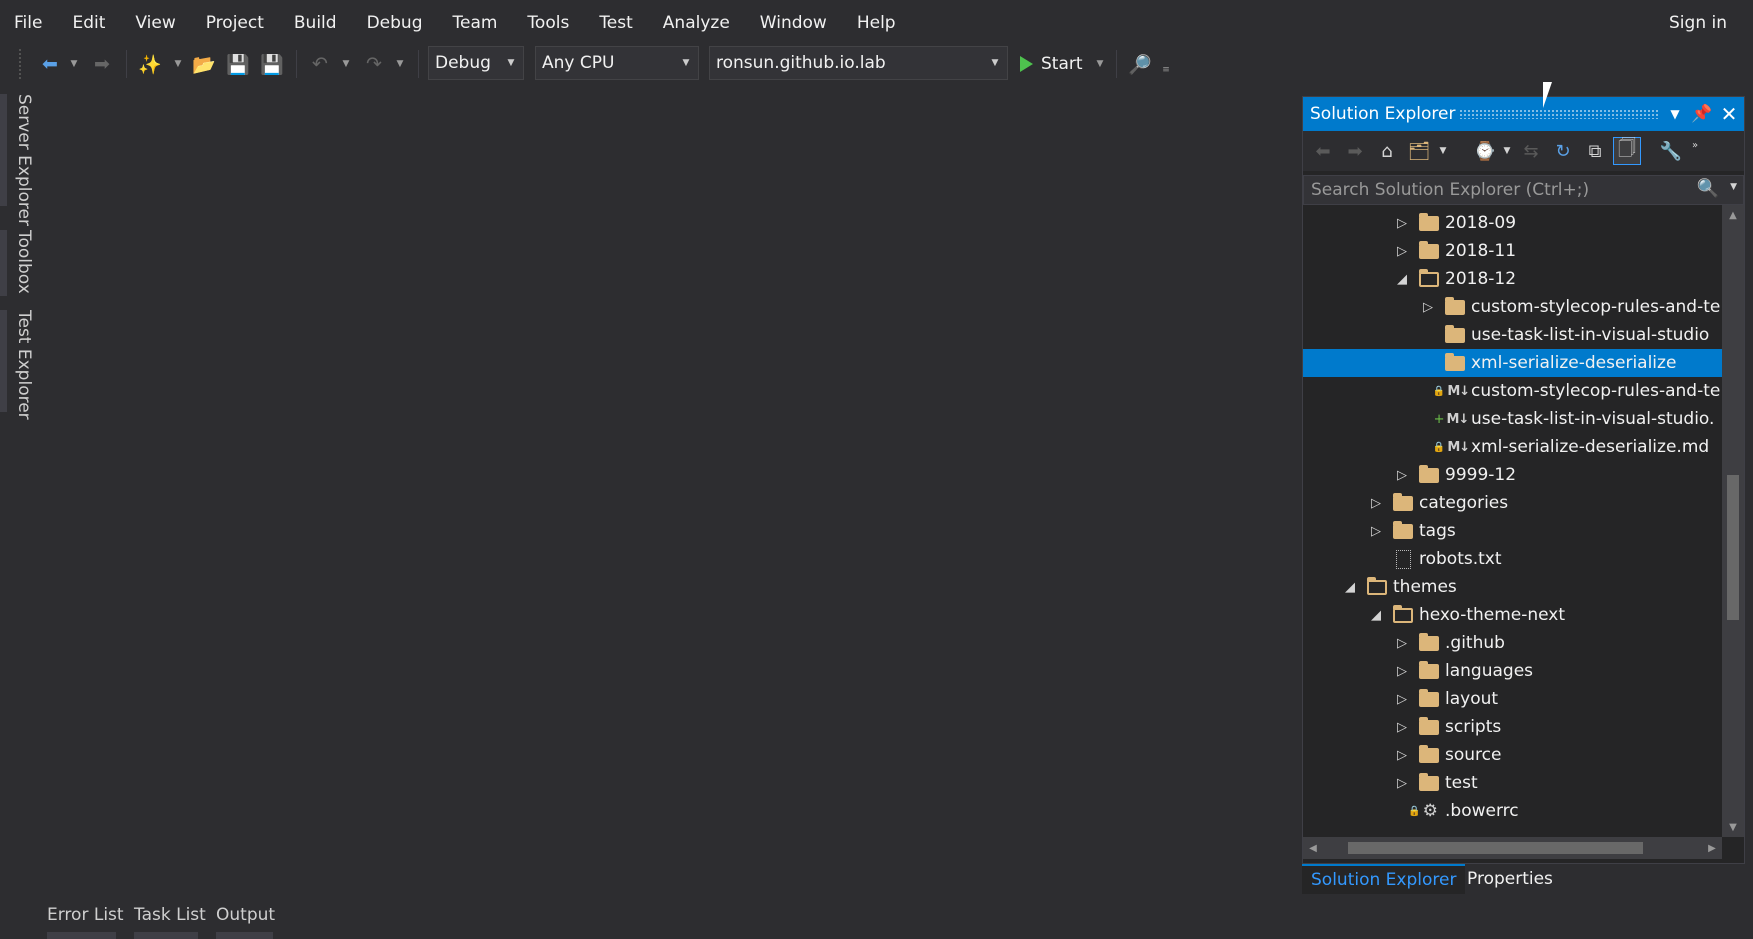  What do you see at coordinates (1733, 215) in the screenshot?
I see `scroll-up-icon: ▲` at bounding box center [1733, 215].